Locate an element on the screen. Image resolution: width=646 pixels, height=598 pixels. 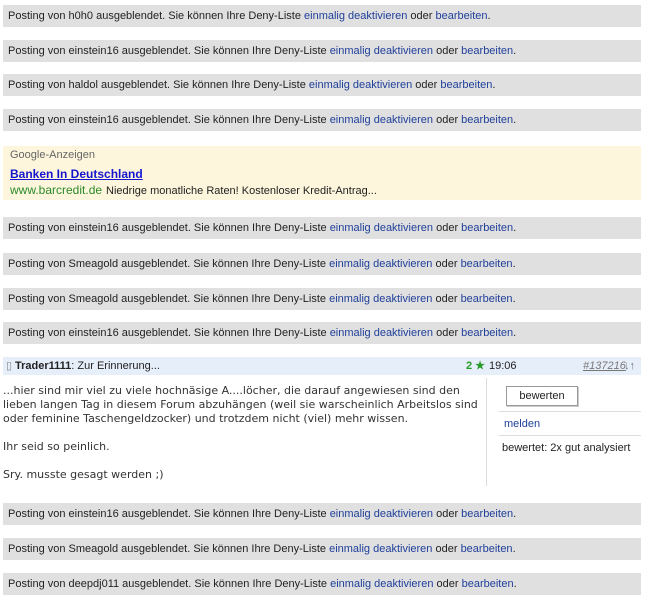
post-icon: ▯ is located at coordinates (9, 366).